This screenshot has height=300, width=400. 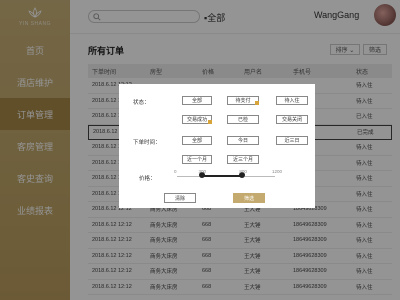 I want to click on status-option: 交易关闭, so click(x=292, y=119).